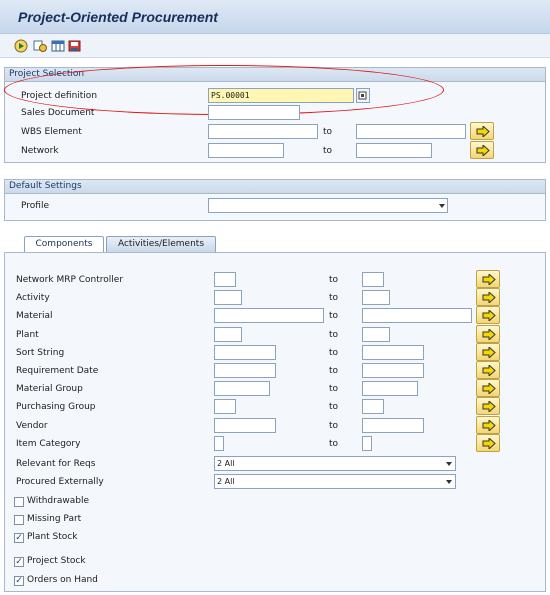  Describe the element at coordinates (48, 444) in the screenshot. I see `component-row-label: Item Category` at that location.